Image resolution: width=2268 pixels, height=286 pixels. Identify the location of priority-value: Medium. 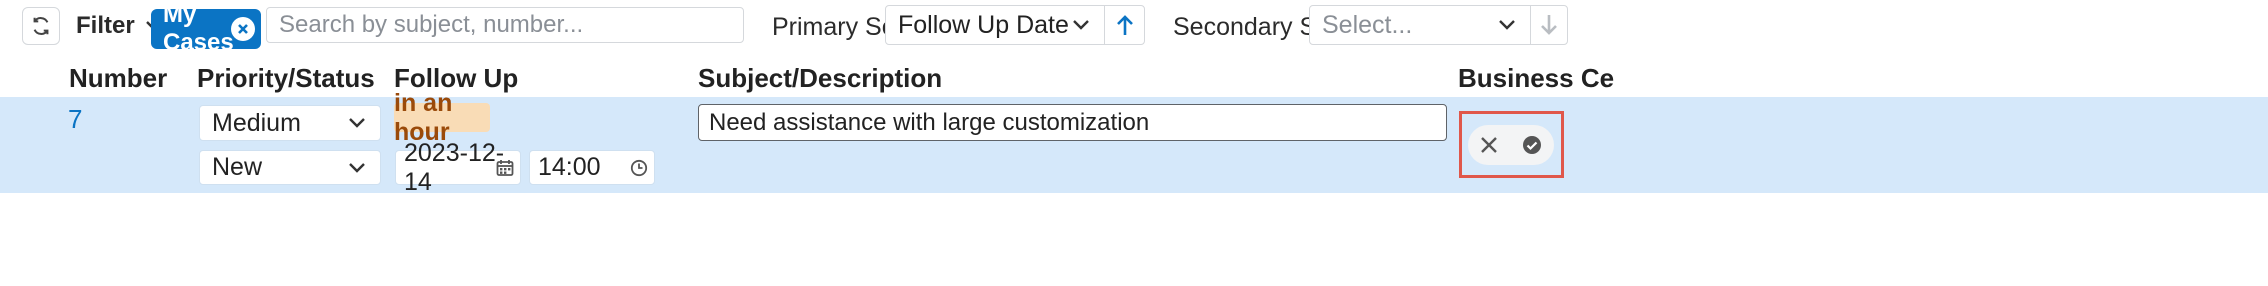
(256, 122).